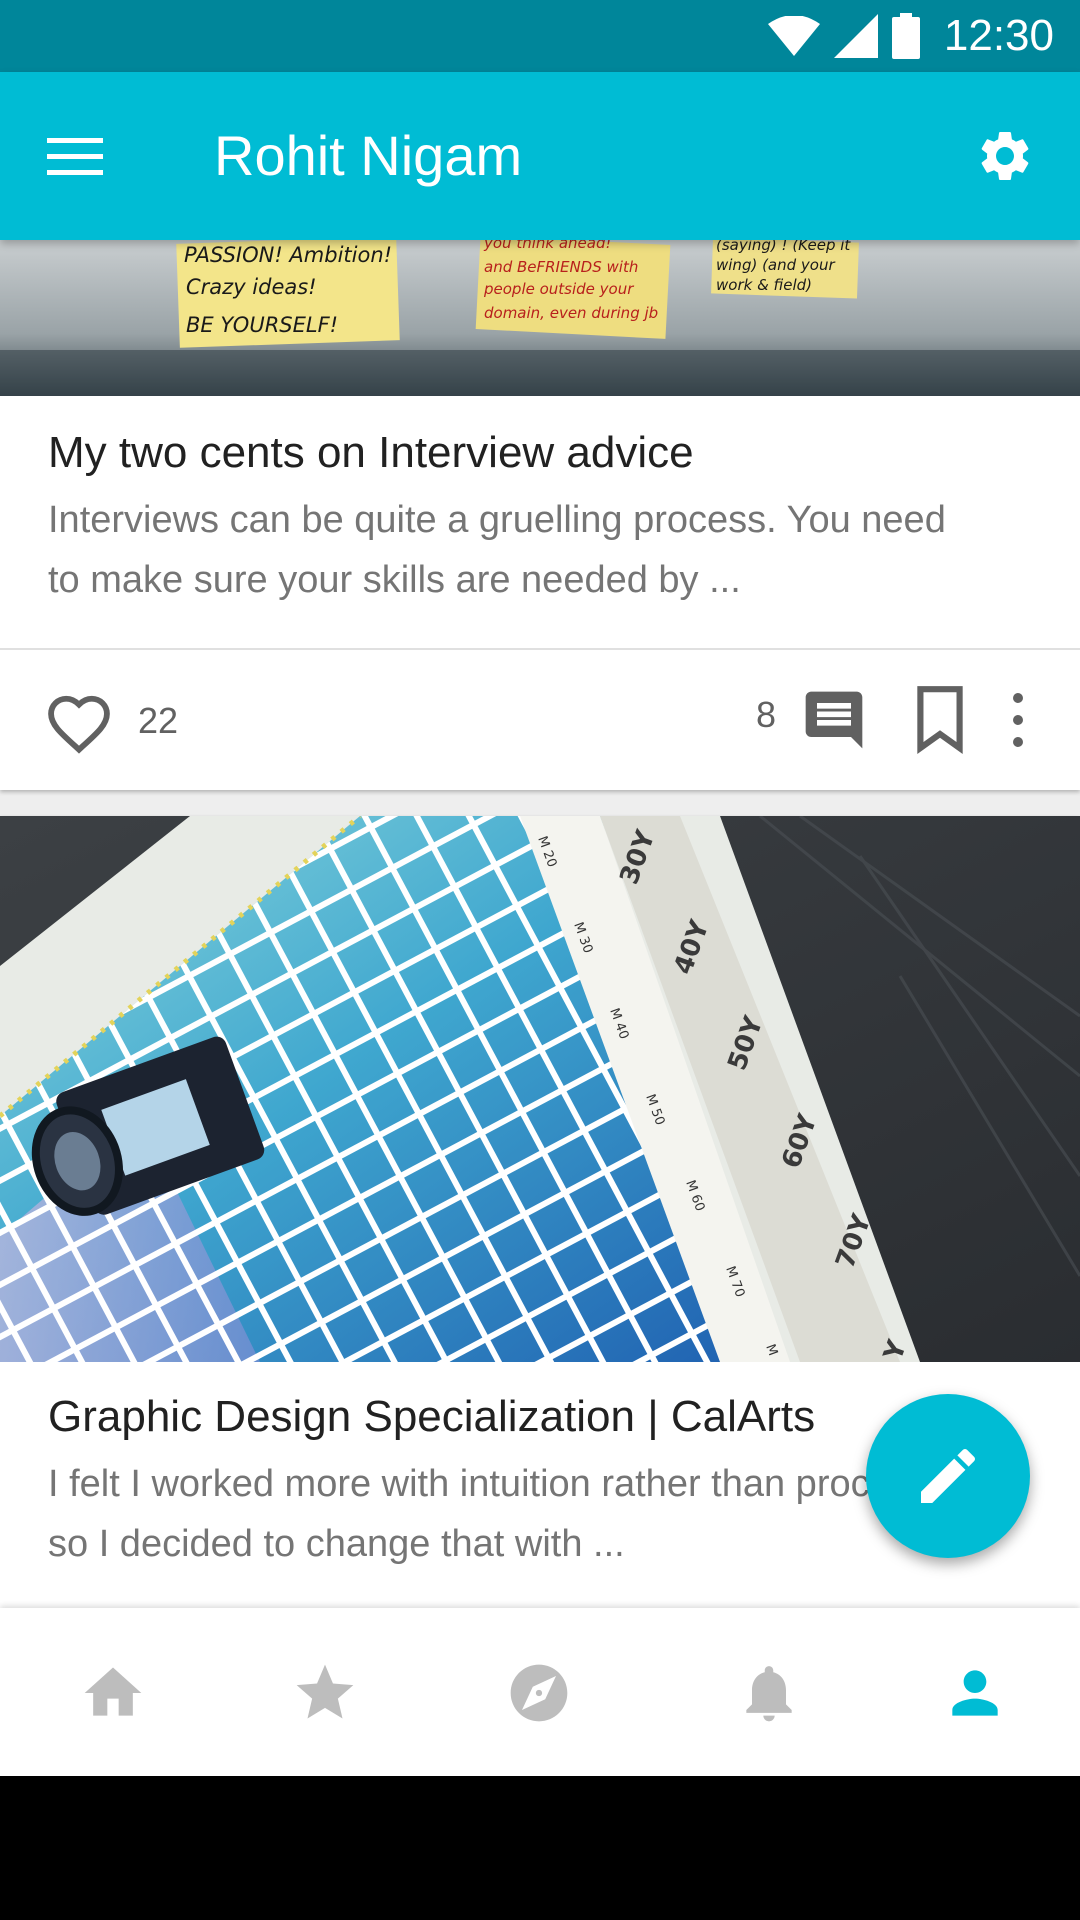  I want to click on compose-fab, so click(948, 1476).